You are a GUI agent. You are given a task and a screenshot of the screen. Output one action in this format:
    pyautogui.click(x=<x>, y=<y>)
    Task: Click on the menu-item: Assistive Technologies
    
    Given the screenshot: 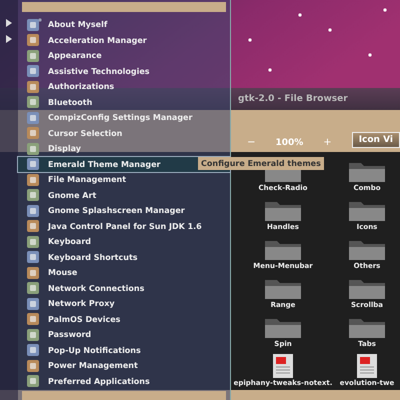 What is the action you would take?
    pyautogui.click(x=124, y=71)
    